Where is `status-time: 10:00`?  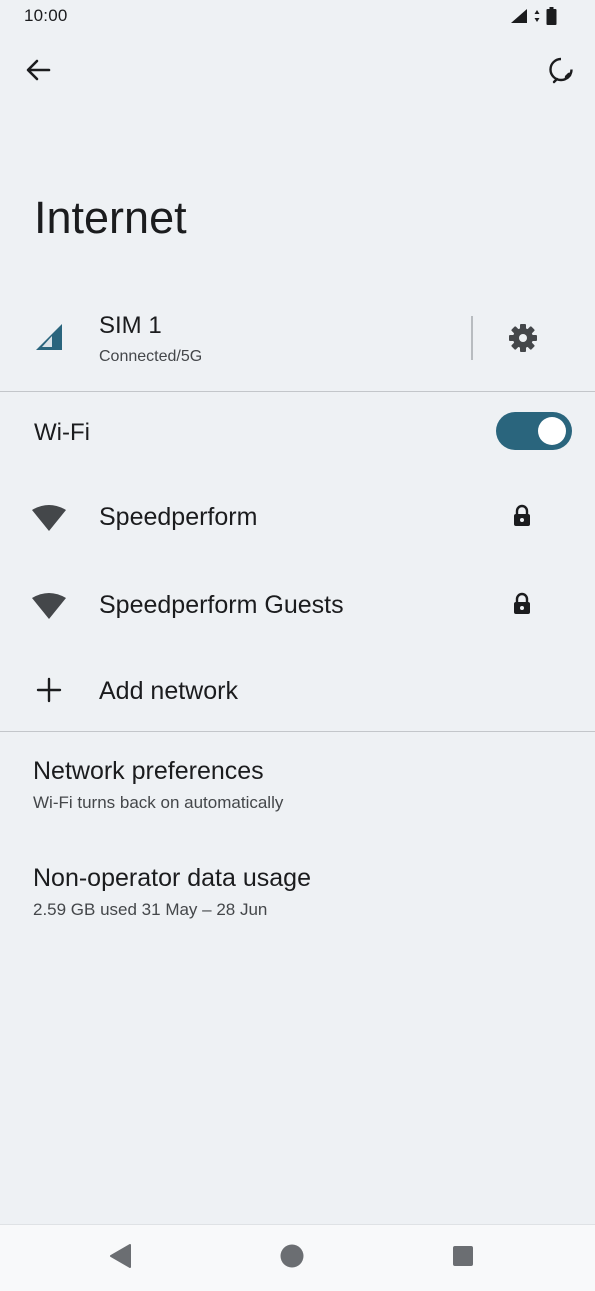 status-time: 10:00 is located at coordinates (46, 15).